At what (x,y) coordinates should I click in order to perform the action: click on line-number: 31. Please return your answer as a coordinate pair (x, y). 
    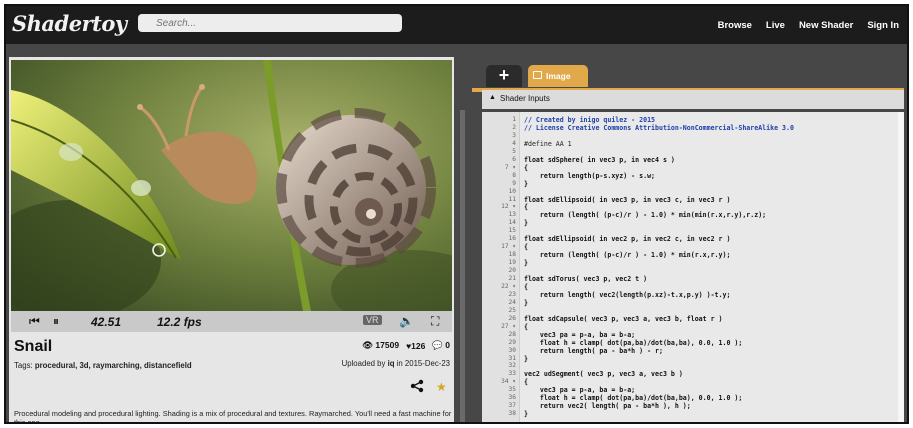
    Looking at the image, I should click on (512, 358).